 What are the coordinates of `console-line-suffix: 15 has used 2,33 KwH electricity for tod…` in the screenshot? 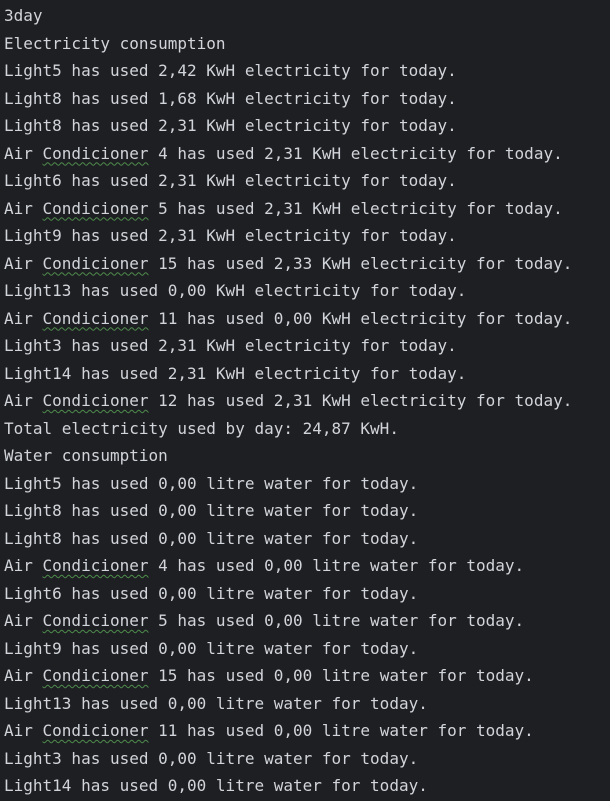 It's located at (360, 263).